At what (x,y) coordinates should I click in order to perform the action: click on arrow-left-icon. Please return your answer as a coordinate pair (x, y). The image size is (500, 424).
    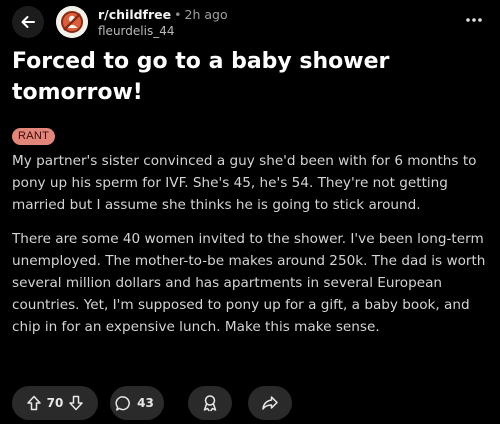
    Looking at the image, I should click on (28, 22).